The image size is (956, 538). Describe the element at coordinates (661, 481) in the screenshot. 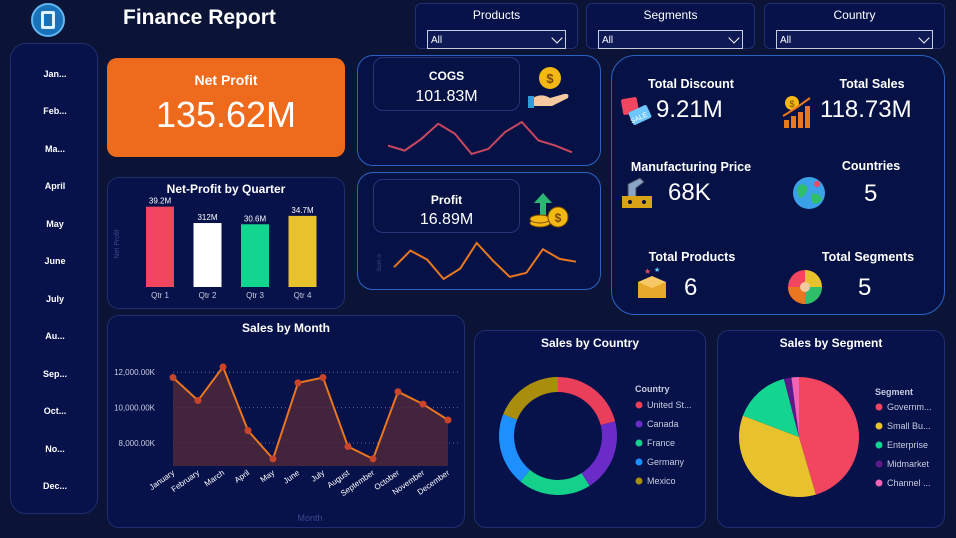

I see `country-legend-label: Mexico` at that location.